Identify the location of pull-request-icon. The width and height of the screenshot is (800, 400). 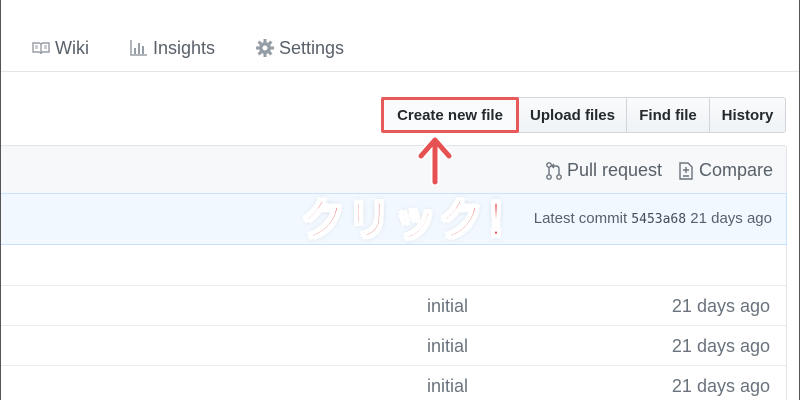
(554, 170).